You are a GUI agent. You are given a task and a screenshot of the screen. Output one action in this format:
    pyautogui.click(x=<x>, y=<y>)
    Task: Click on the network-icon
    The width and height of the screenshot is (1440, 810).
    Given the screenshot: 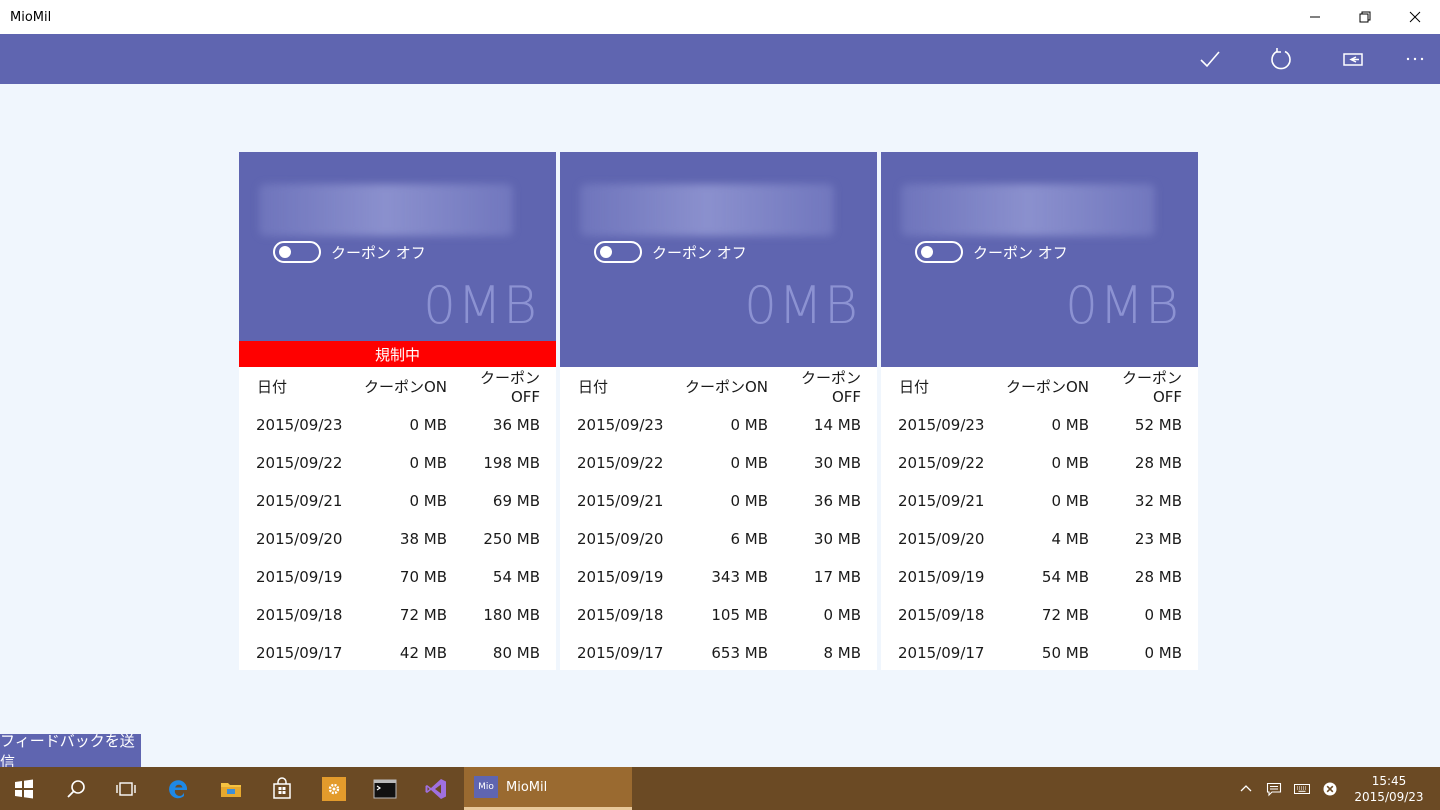 What is the action you would take?
    pyautogui.click(x=1330, y=788)
    